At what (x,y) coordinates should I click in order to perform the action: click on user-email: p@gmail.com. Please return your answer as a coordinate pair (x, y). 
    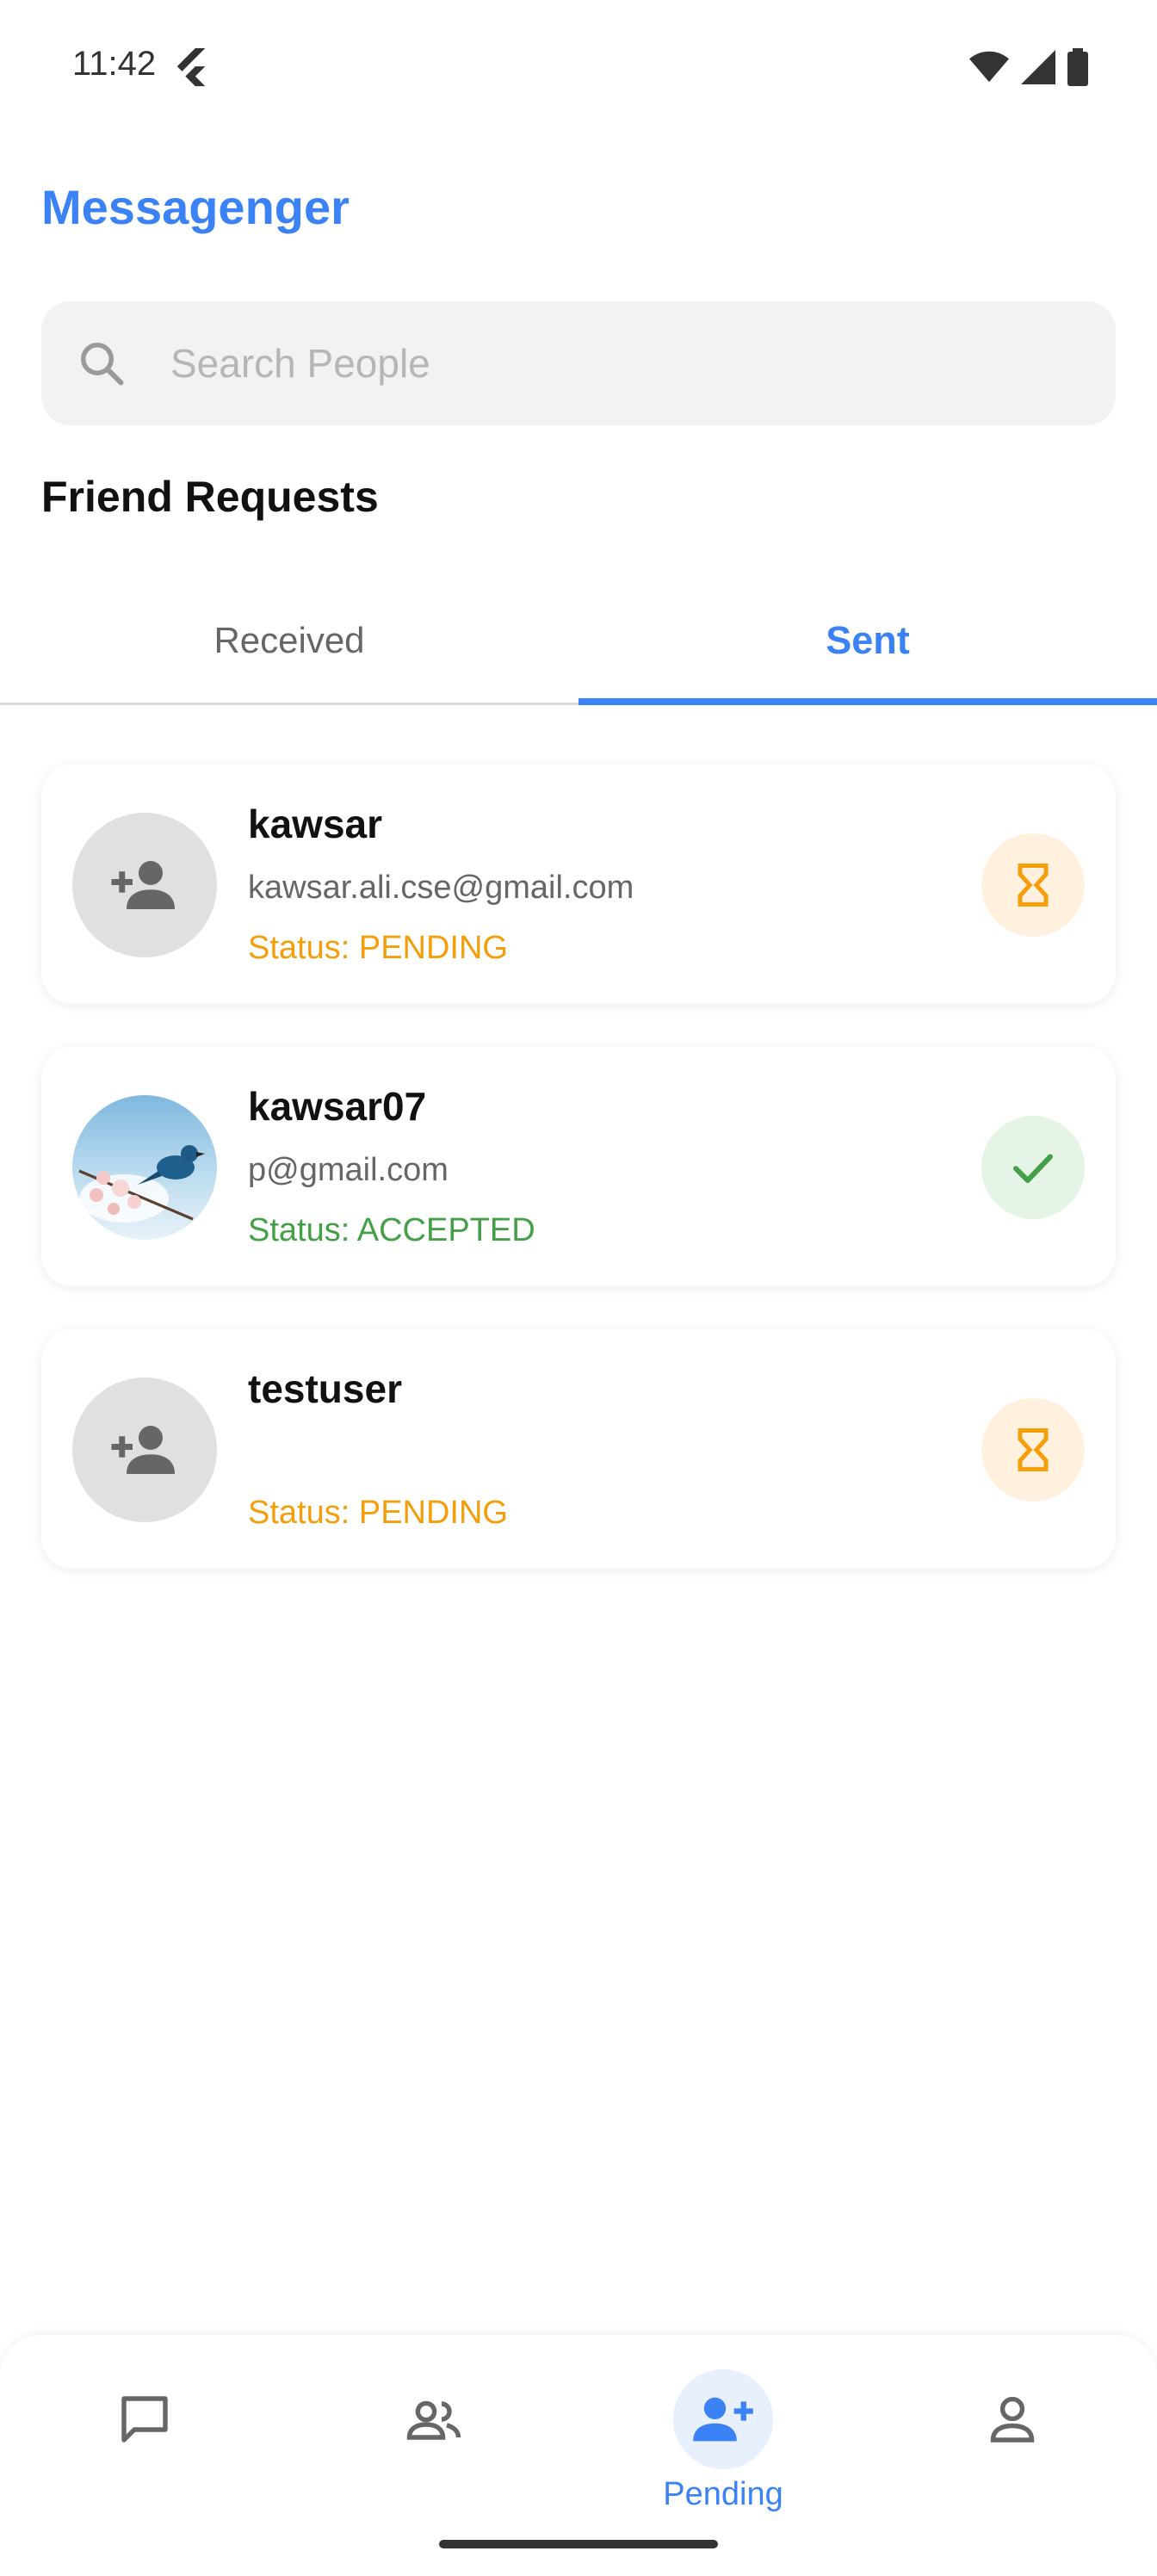
    Looking at the image, I should click on (348, 1170).